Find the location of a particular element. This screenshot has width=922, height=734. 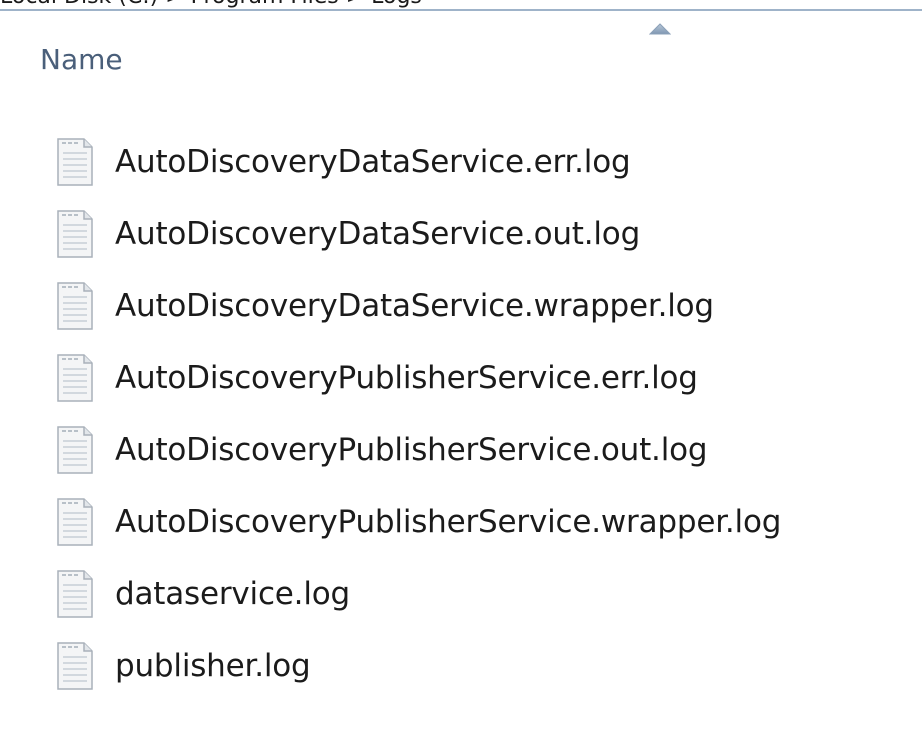

file-name: AutoDiscoveryDataService.err.log is located at coordinates (373, 162).